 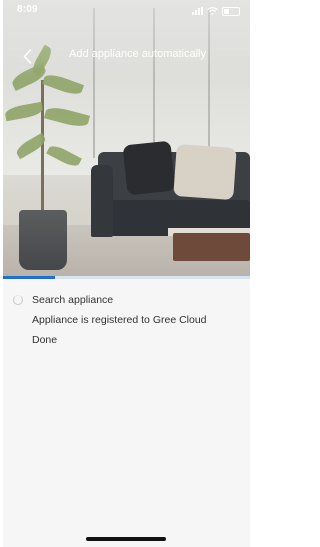 What do you see at coordinates (43, 240) in the screenshot?
I see `plant-pot` at bounding box center [43, 240].